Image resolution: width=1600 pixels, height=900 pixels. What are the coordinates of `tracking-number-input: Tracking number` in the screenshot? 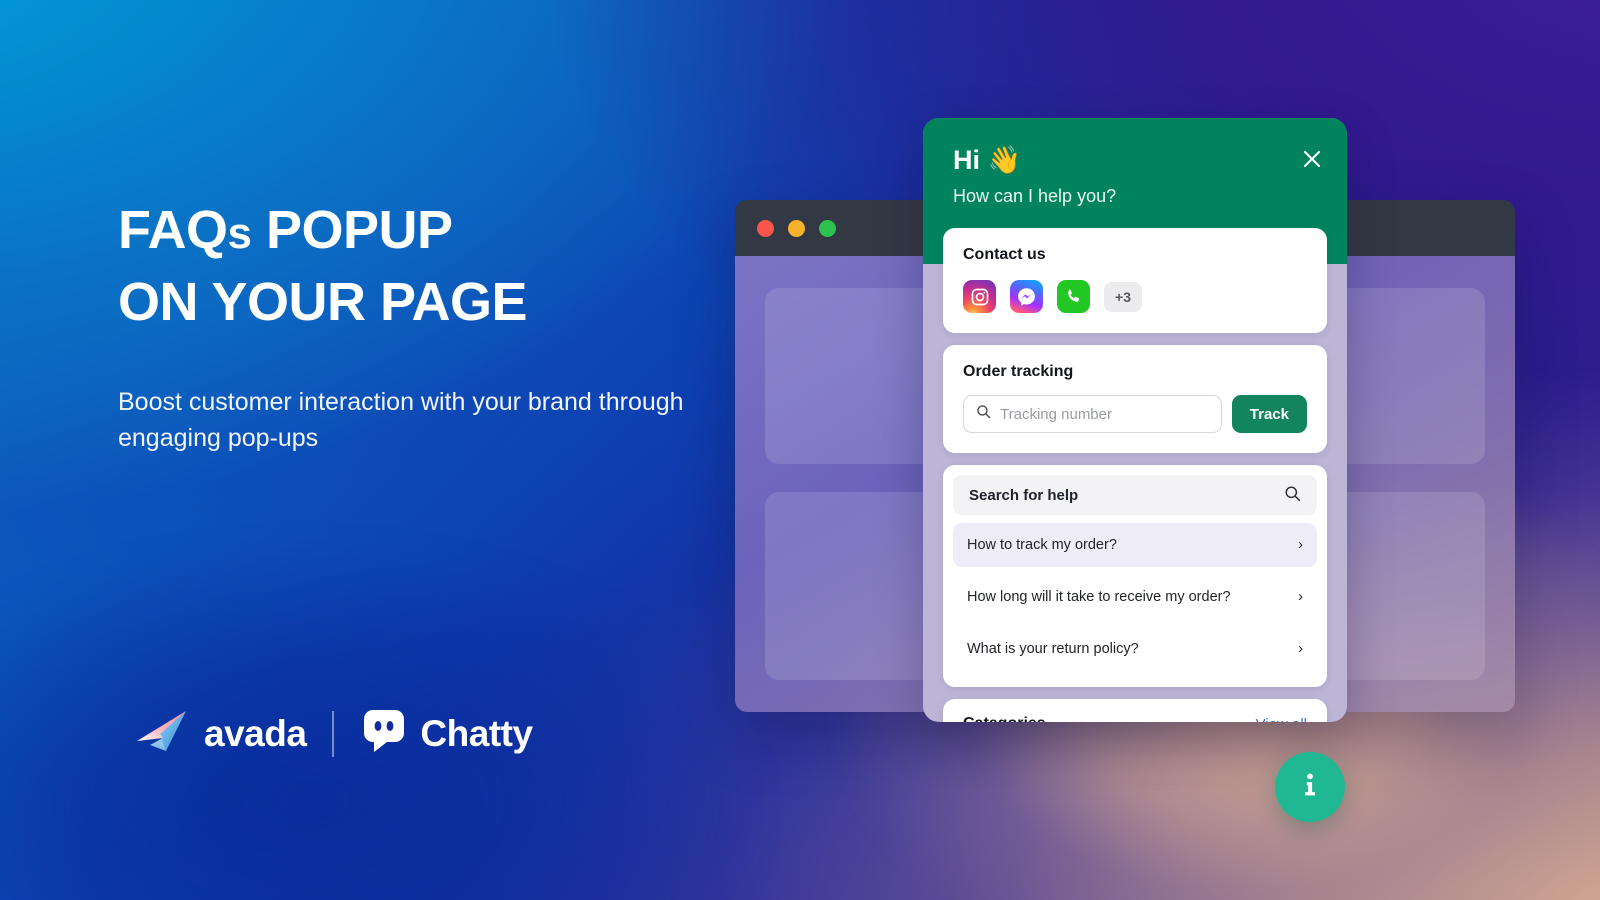 It's located at (1092, 414).